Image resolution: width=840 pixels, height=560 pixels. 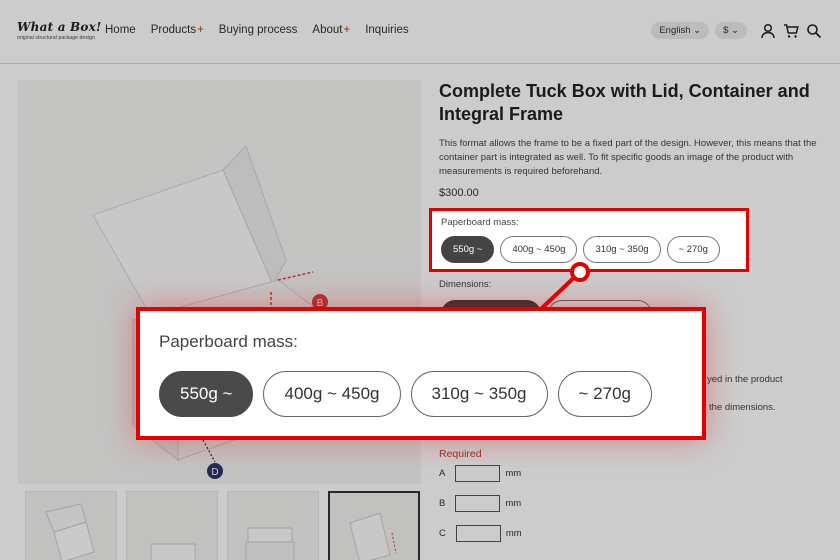 I want to click on zoom-paperboard-options: 550g ~ 400g ~ 450g 310g ~ 350g ~ 270g, so click(x=410, y=394).